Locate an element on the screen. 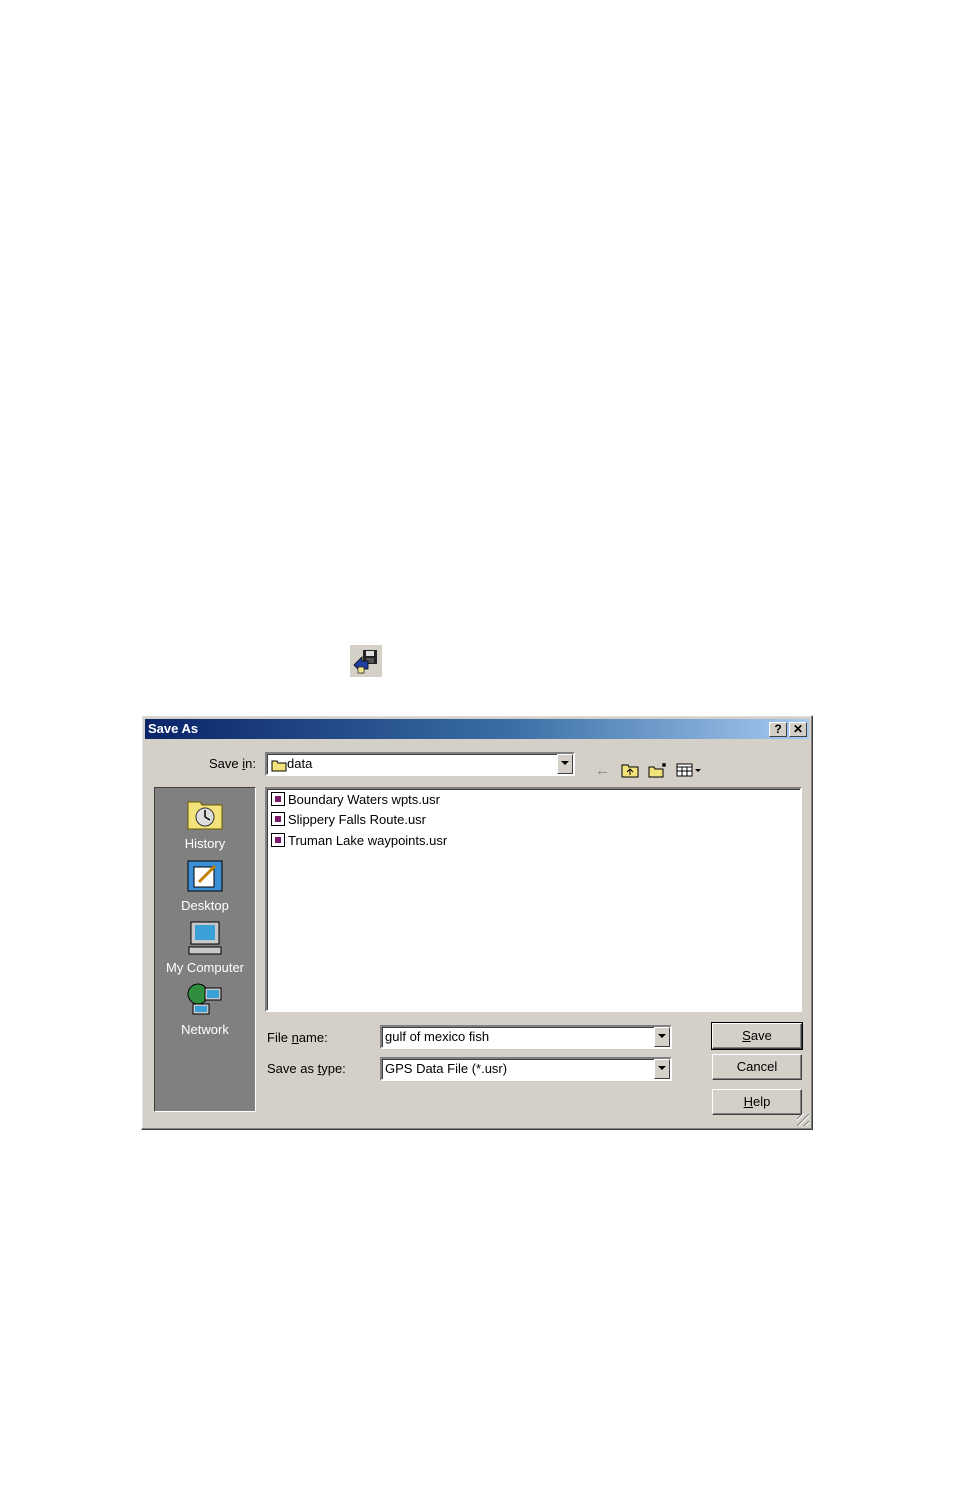  my-computer-icon is located at coordinates (205, 938).